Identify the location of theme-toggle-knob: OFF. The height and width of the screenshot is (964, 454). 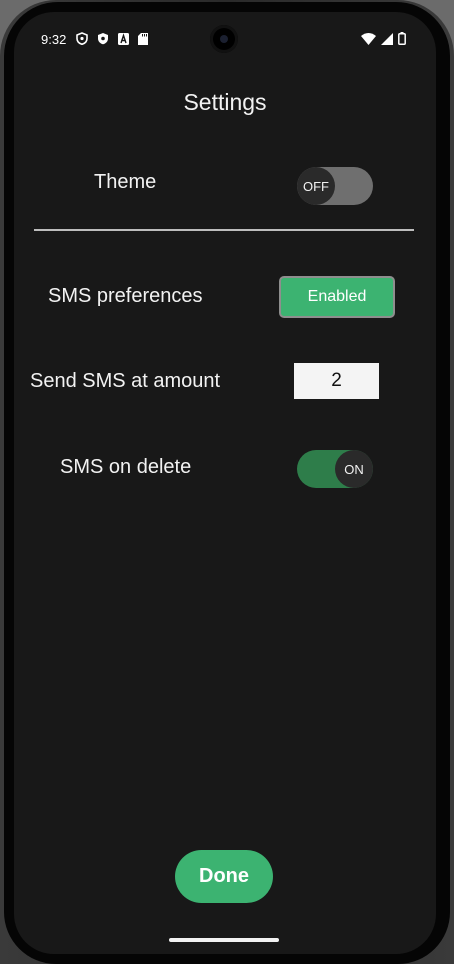
(316, 186).